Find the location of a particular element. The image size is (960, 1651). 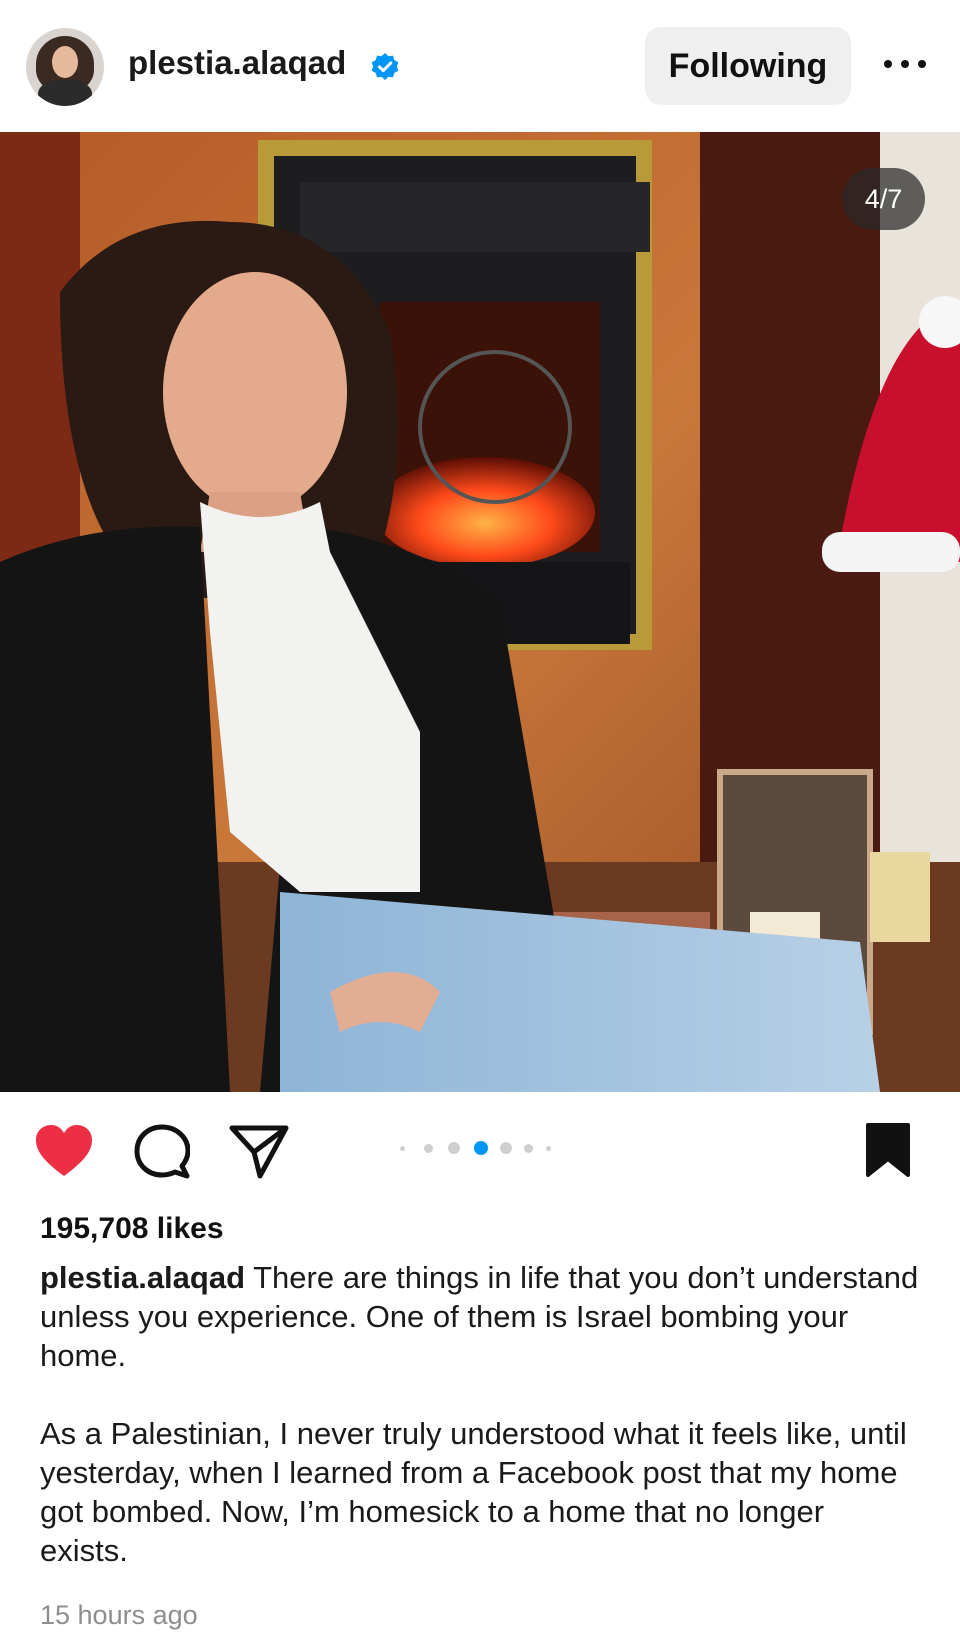

username: plestia.alaqad is located at coordinates (237, 63).